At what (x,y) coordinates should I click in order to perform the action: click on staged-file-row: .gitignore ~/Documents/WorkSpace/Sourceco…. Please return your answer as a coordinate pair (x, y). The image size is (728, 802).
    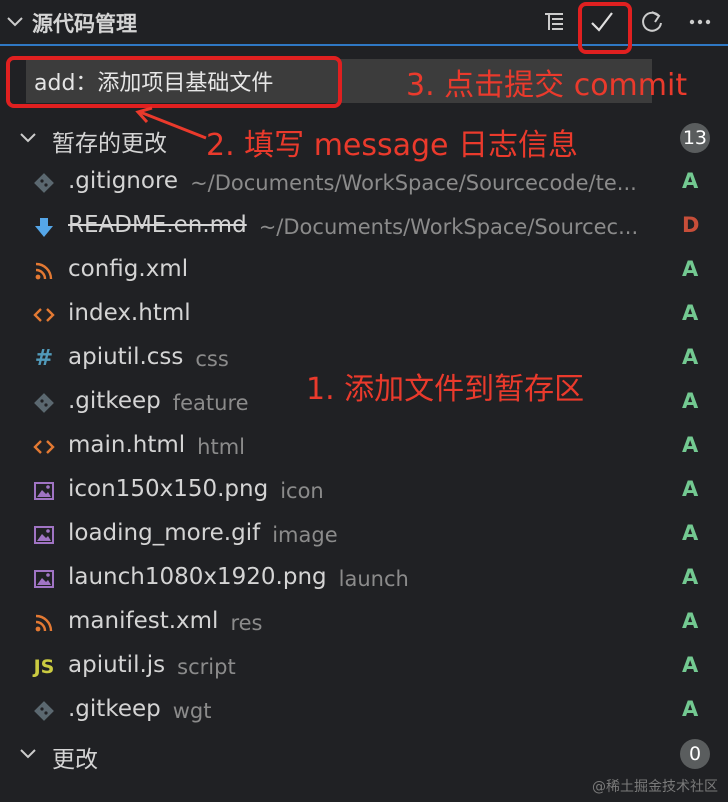
    Looking at the image, I should click on (364, 183).